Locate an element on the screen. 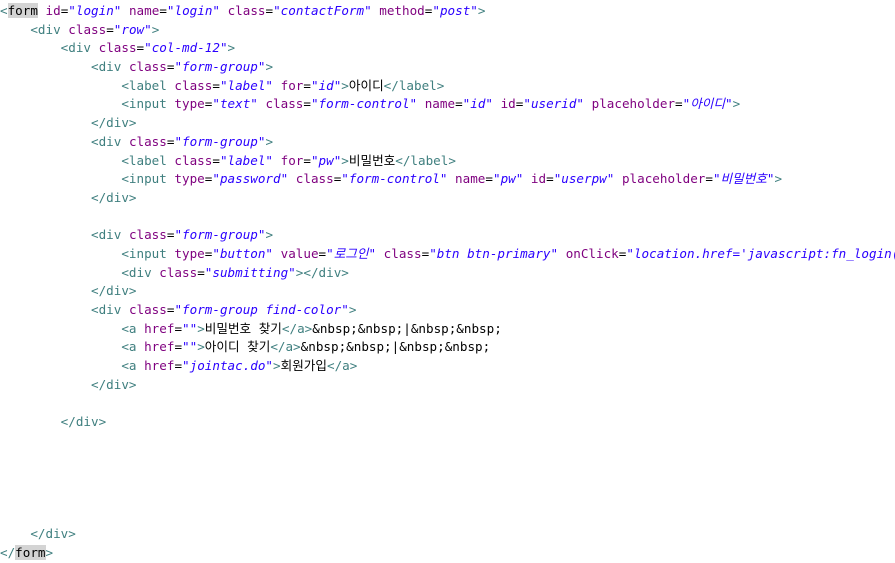 The image size is (895, 563). value-token: "jointac.do" is located at coordinates (228, 366).